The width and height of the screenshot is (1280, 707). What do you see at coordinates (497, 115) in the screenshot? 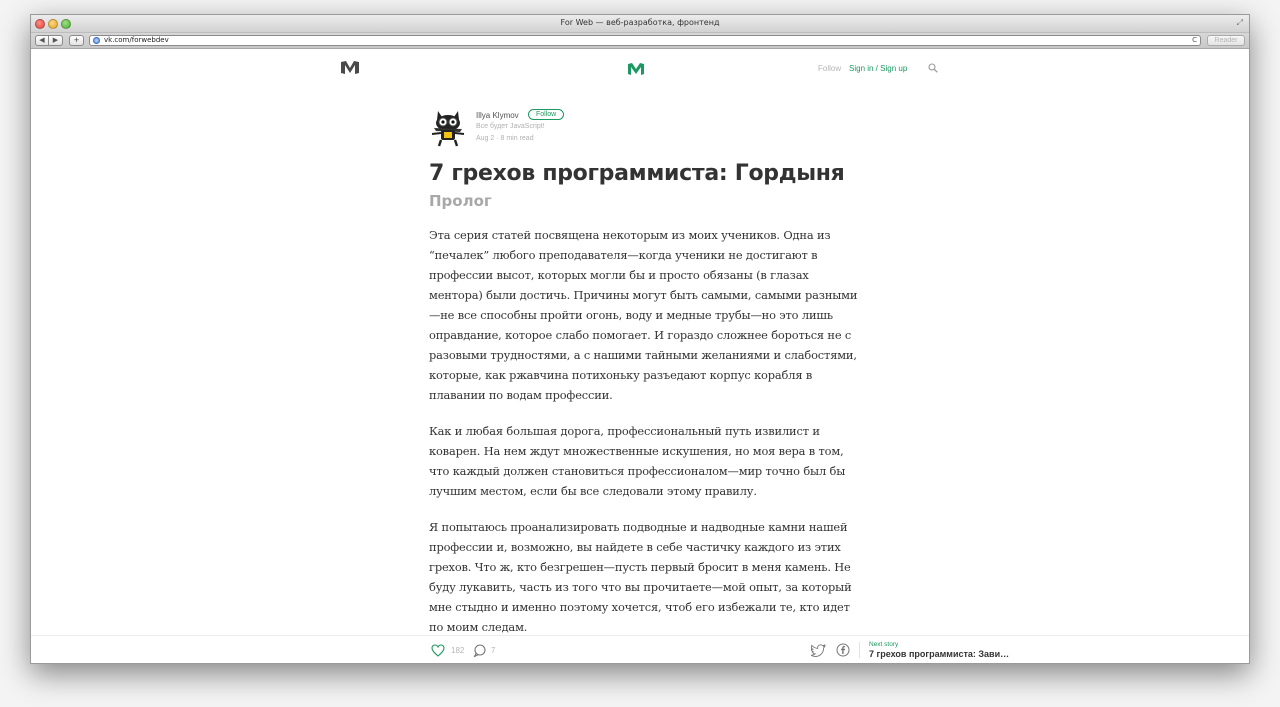
I see `author-name: Illya Klymov` at bounding box center [497, 115].